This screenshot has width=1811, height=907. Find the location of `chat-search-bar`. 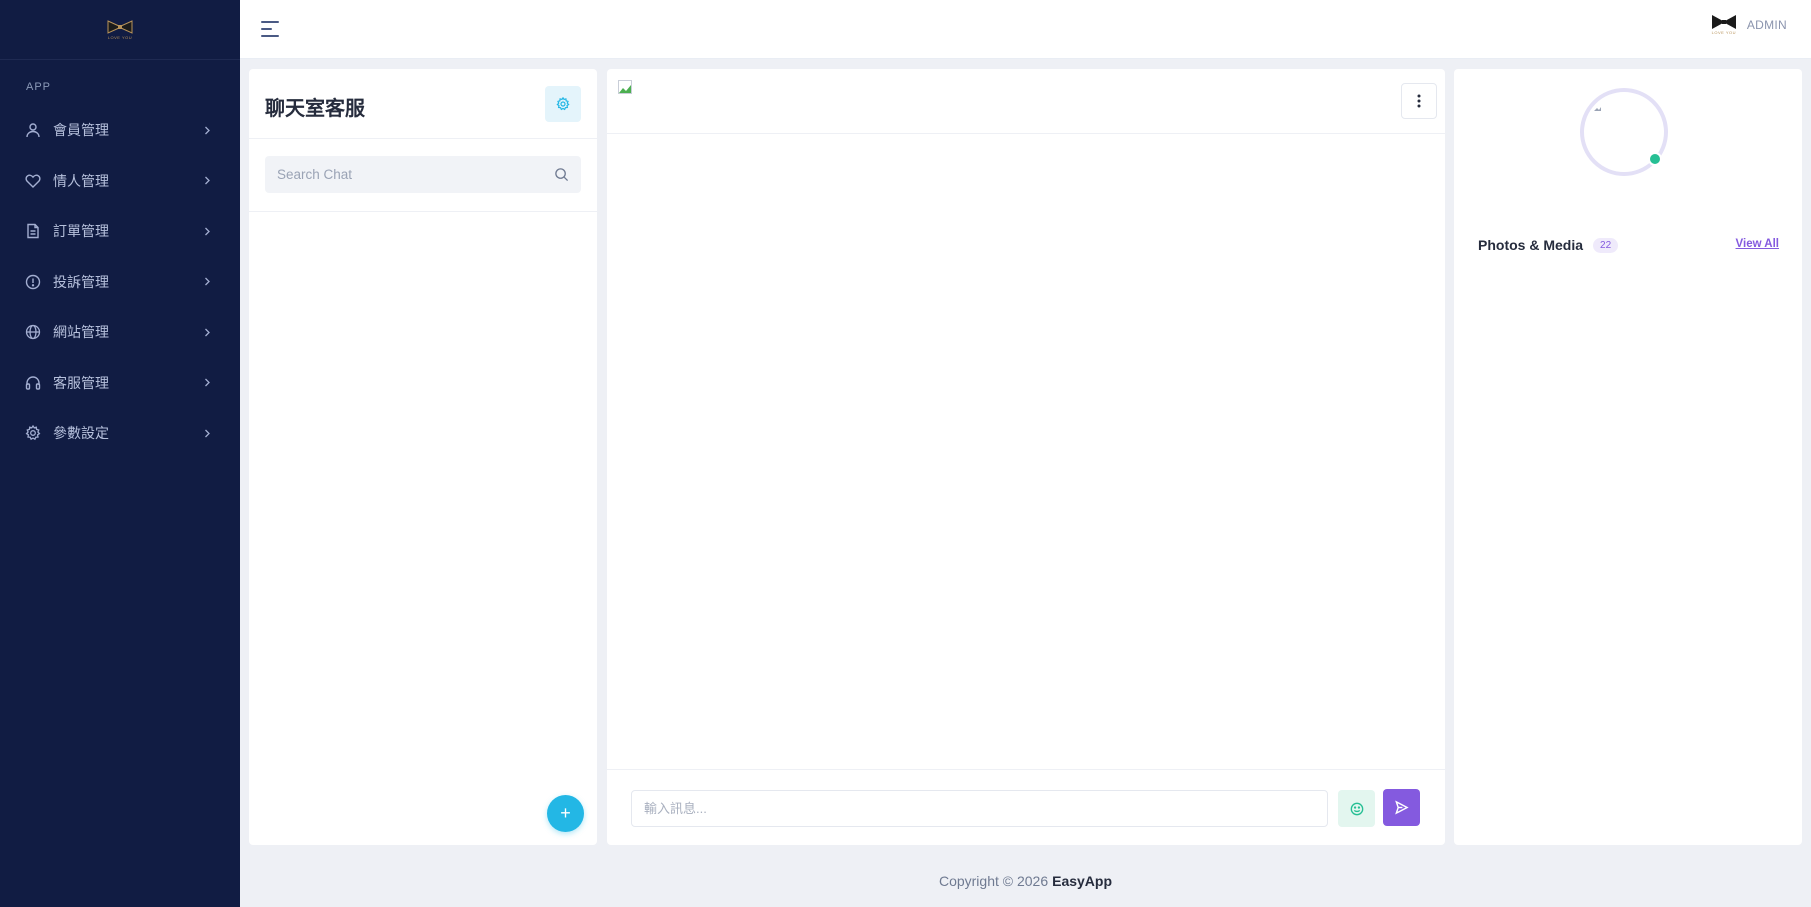

chat-search-bar is located at coordinates (423, 175).